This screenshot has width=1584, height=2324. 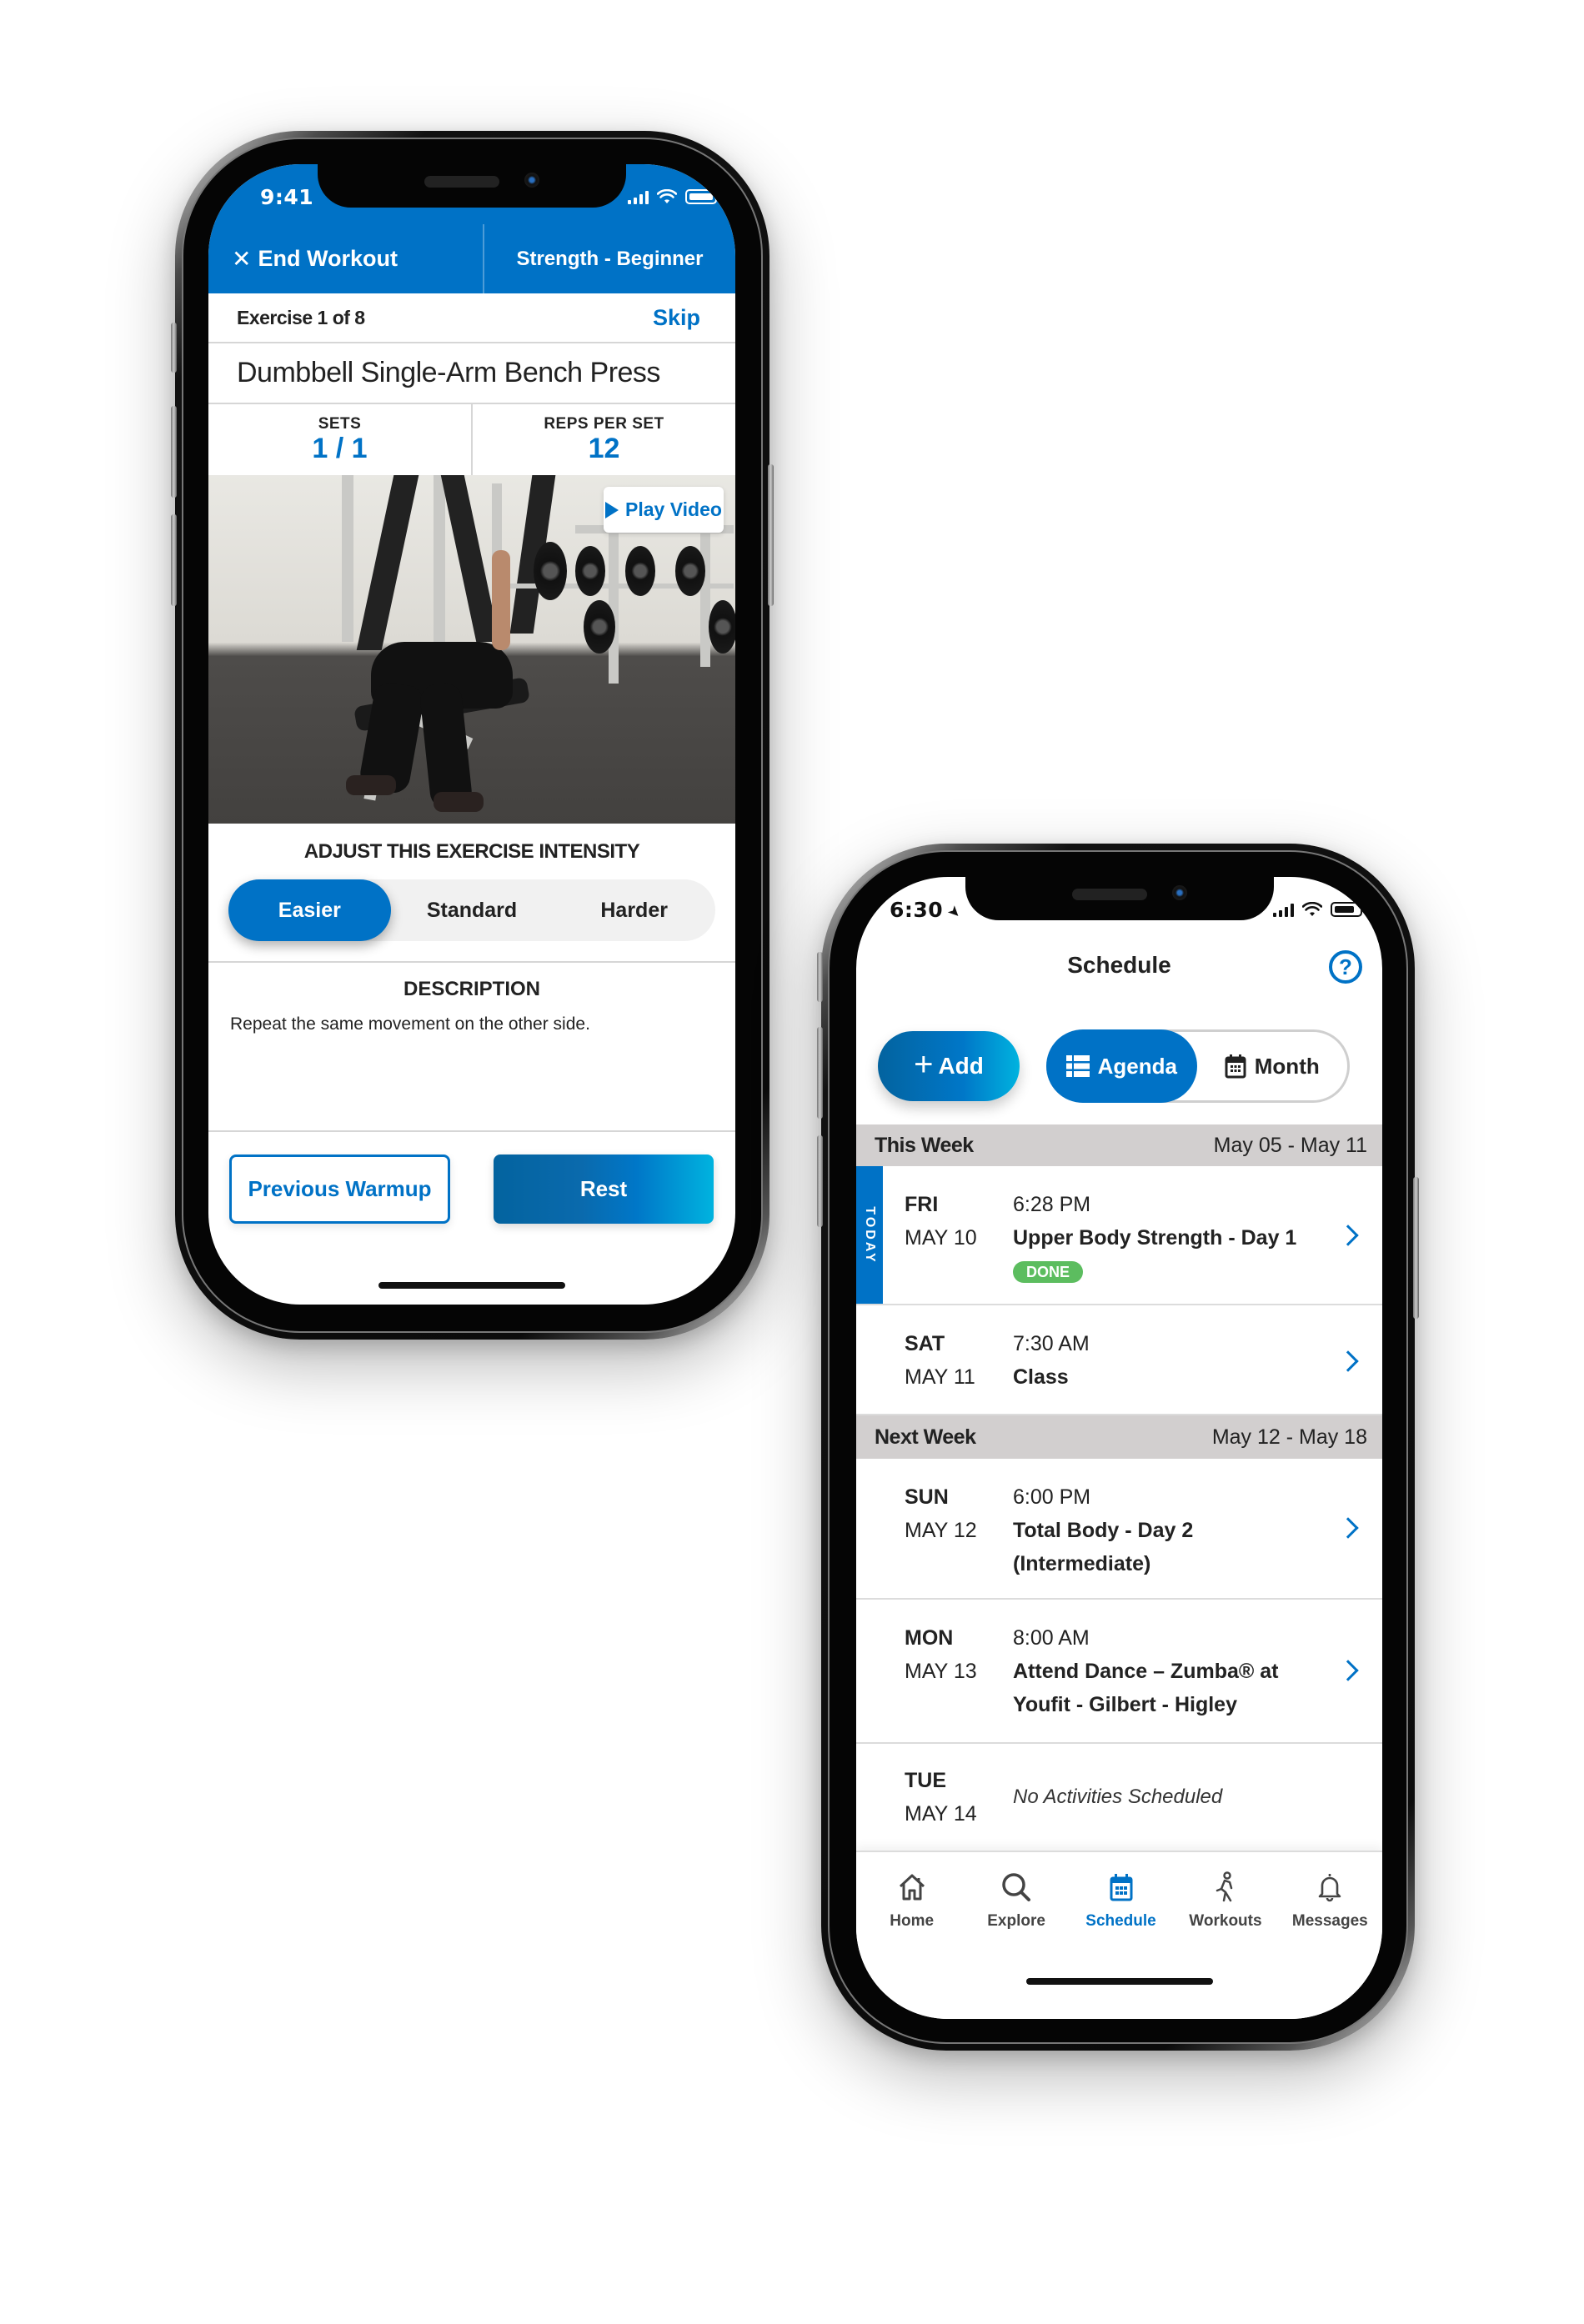 What do you see at coordinates (610, 259) in the screenshot?
I see `program-name: Strength - Beginner` at bounding box center [610, 259].